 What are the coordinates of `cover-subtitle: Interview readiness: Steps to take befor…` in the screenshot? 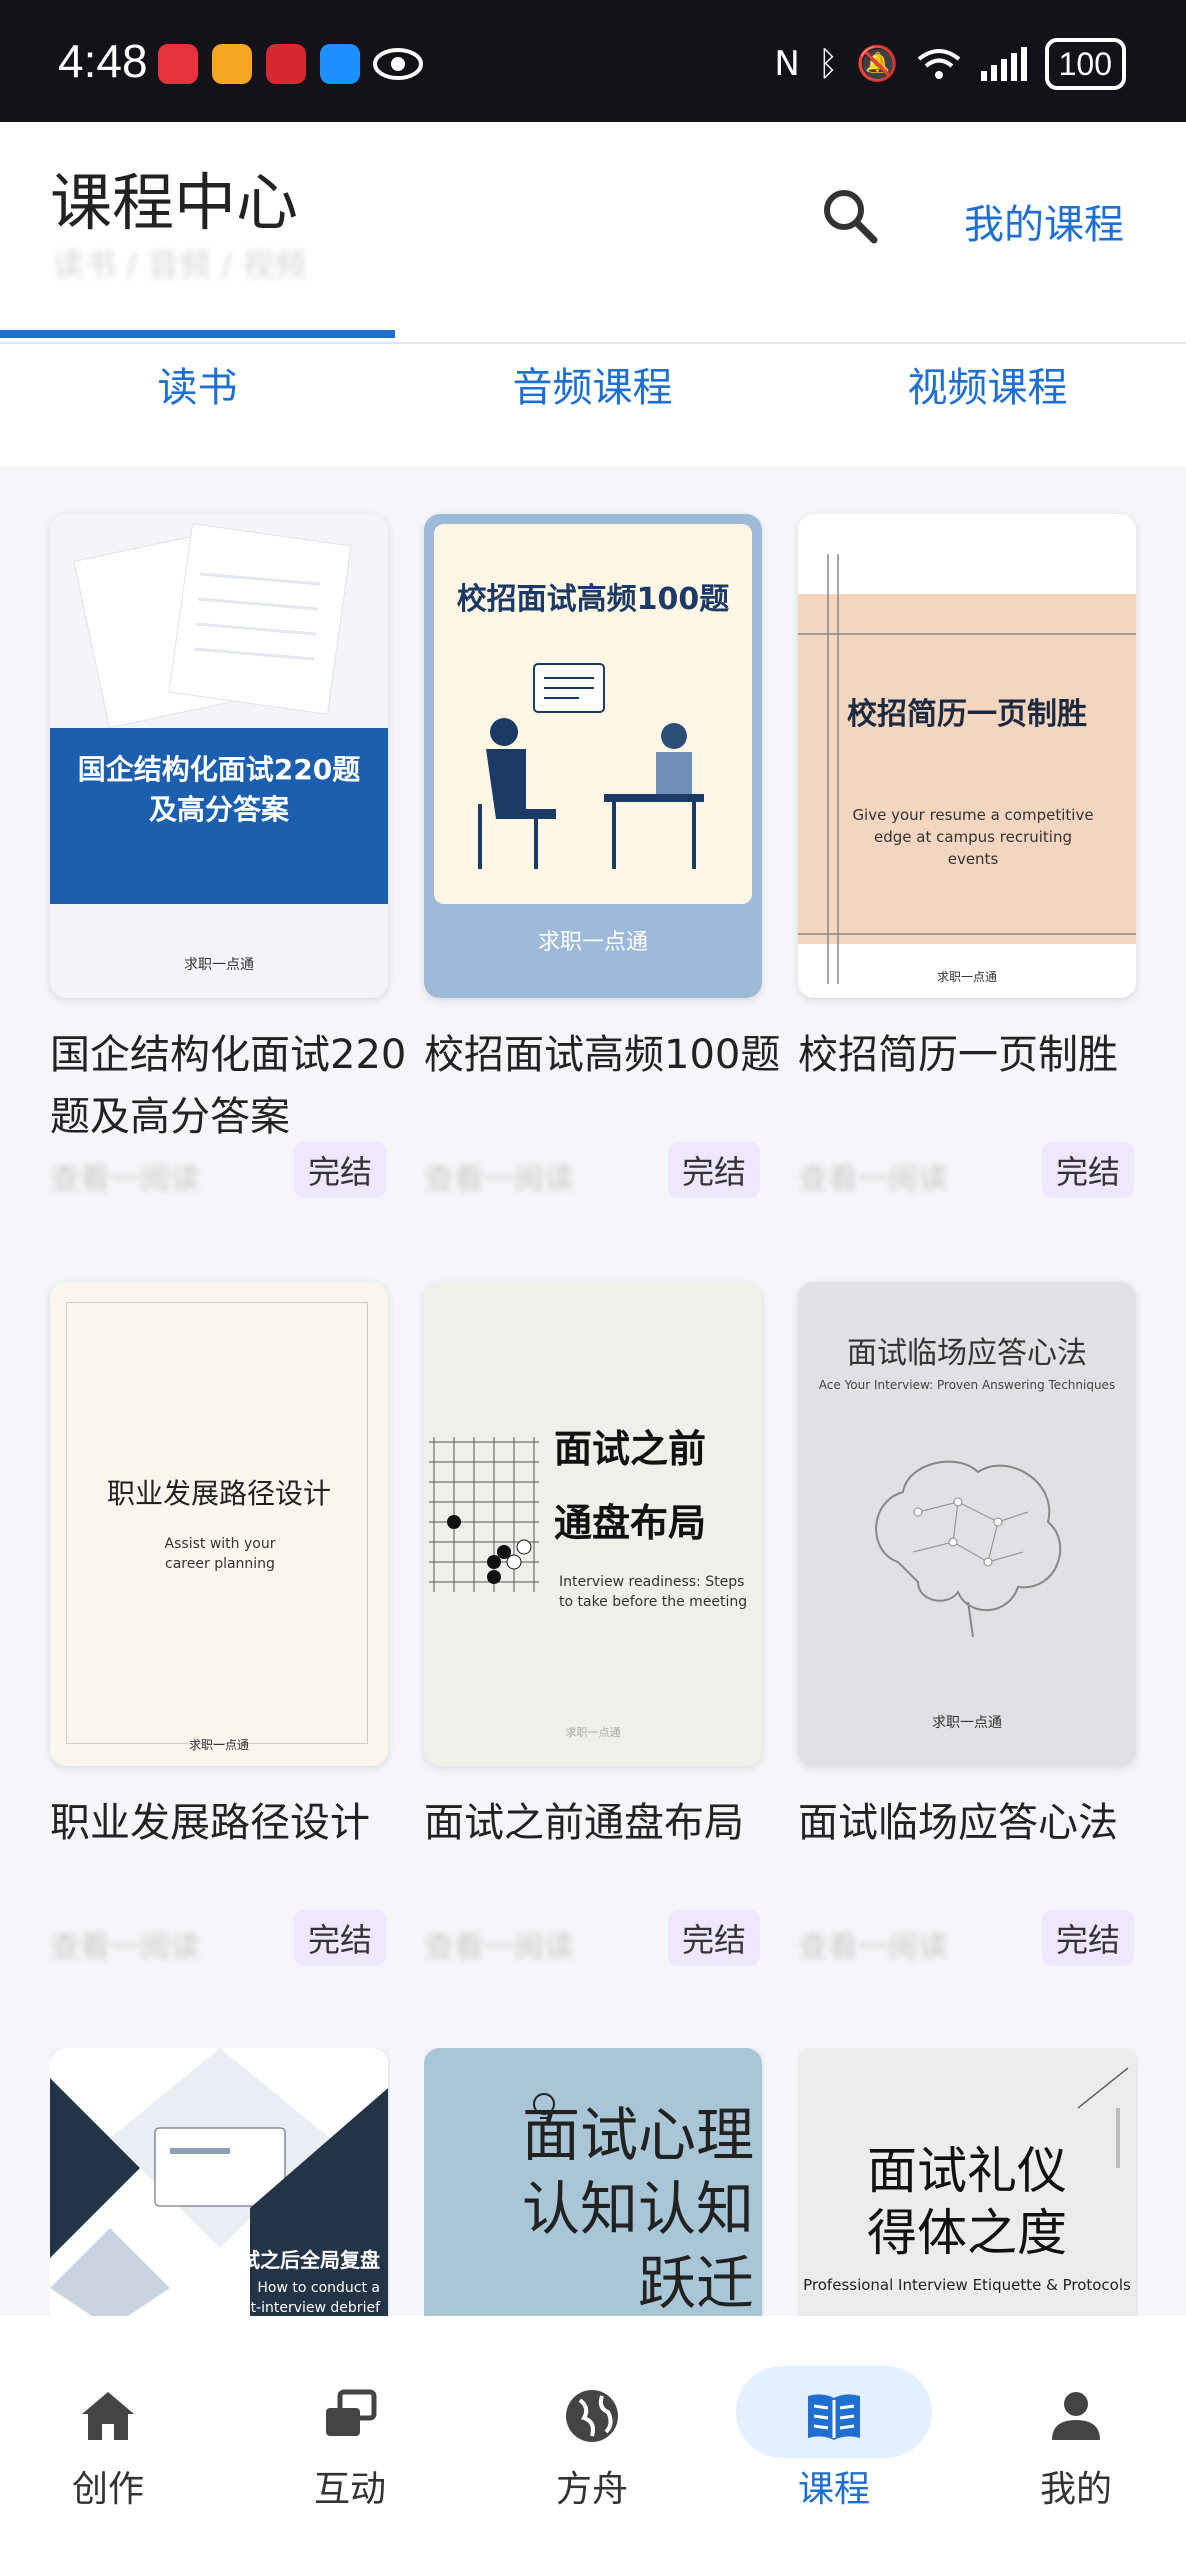 It's located at (653, 1592).